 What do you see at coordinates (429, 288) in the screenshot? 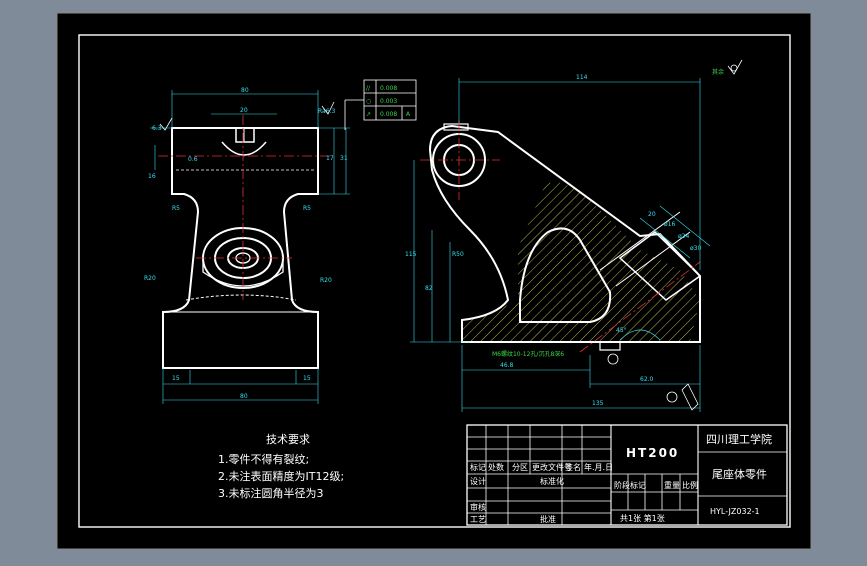
I see `dim-mid-height: 82` at bounding box center [429, 288].